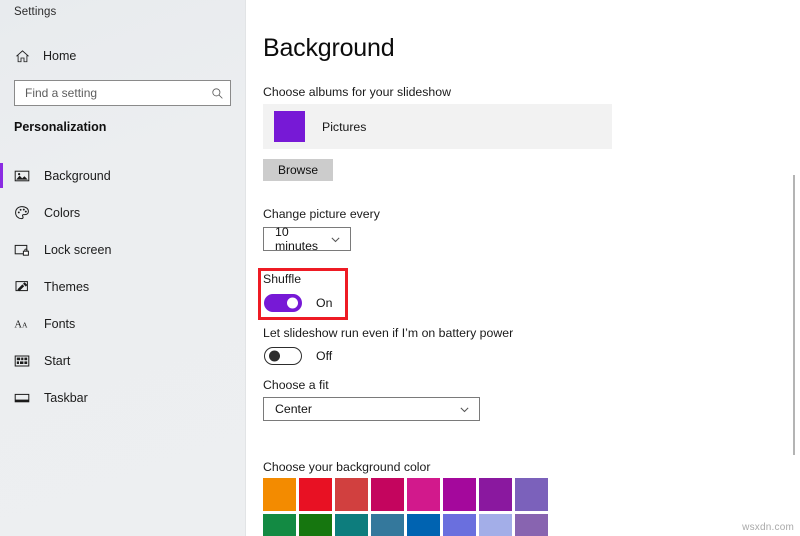  I want to click on fit-dropdown: Center, so click(371, 409).